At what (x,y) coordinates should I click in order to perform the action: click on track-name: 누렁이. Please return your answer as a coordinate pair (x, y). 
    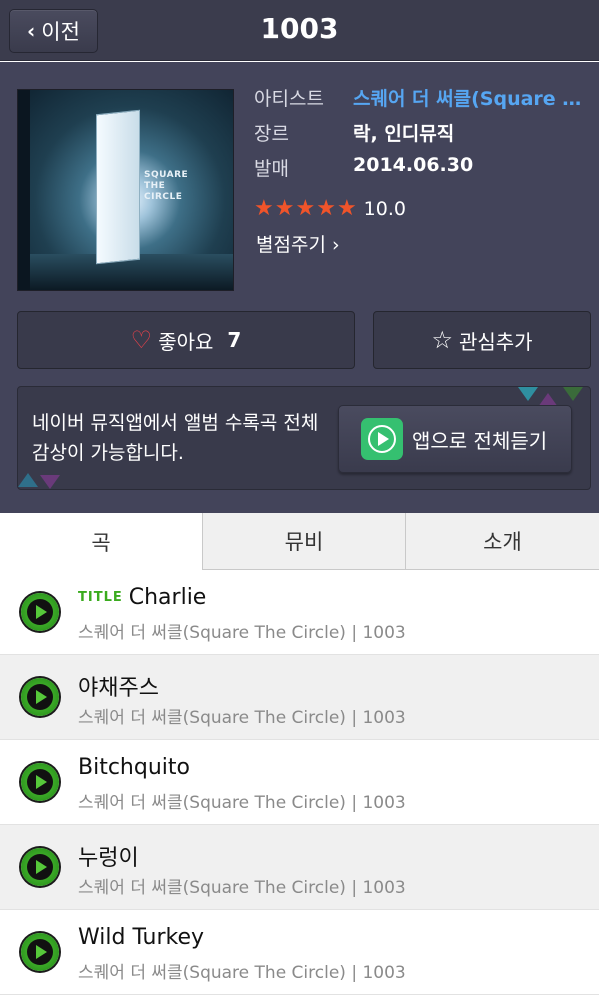
    Looking at the image, I should click on (108, 858).